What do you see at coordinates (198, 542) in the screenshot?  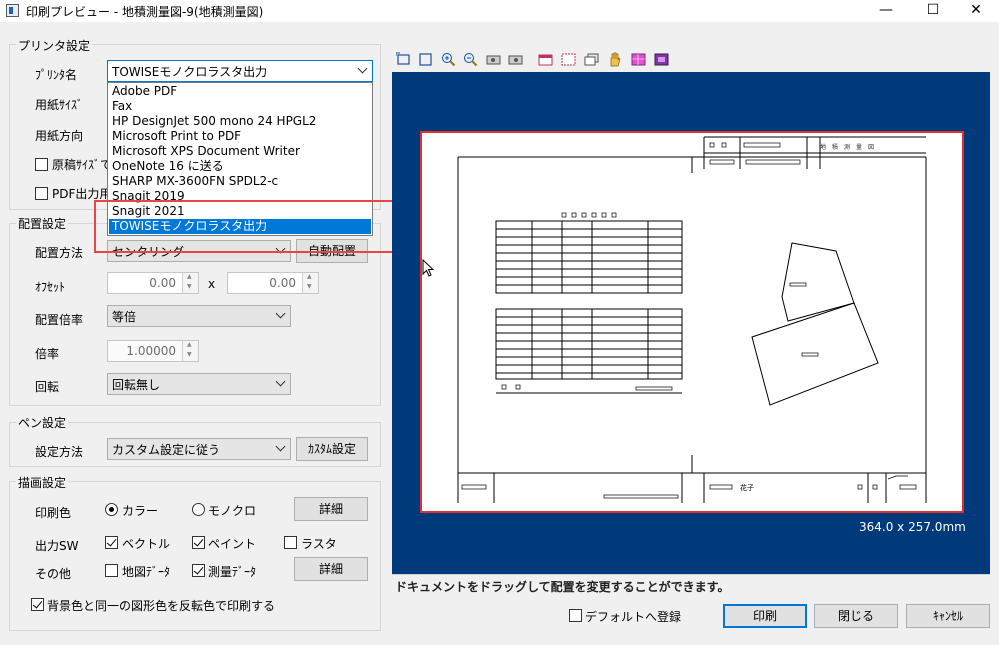 I see `paint-checkbox` at bounding box center [198, 542].